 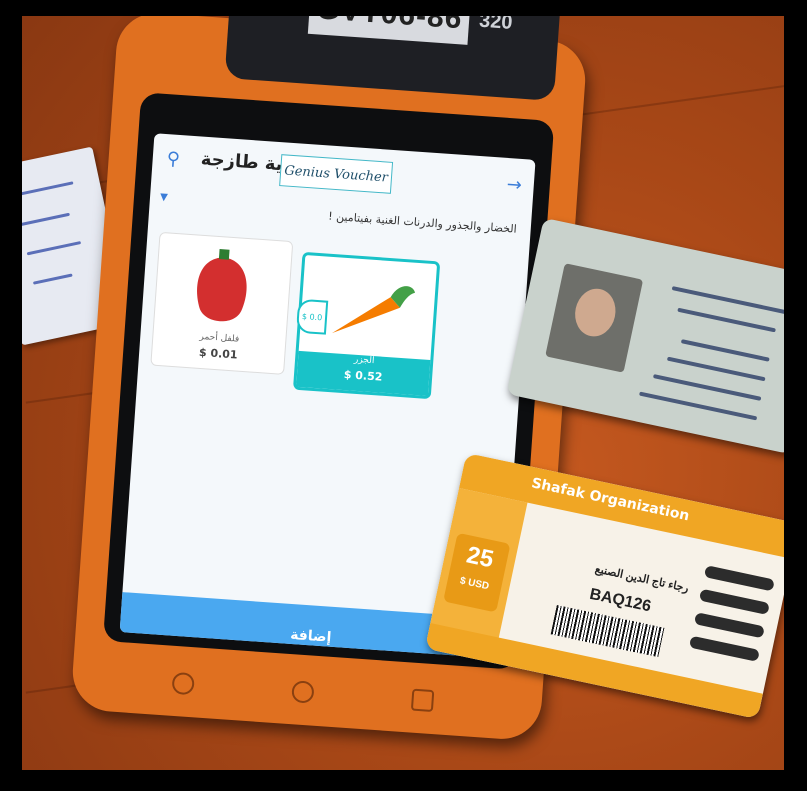 I want to click on chevron-down-icon: ▼, so click(x=164, y=198).